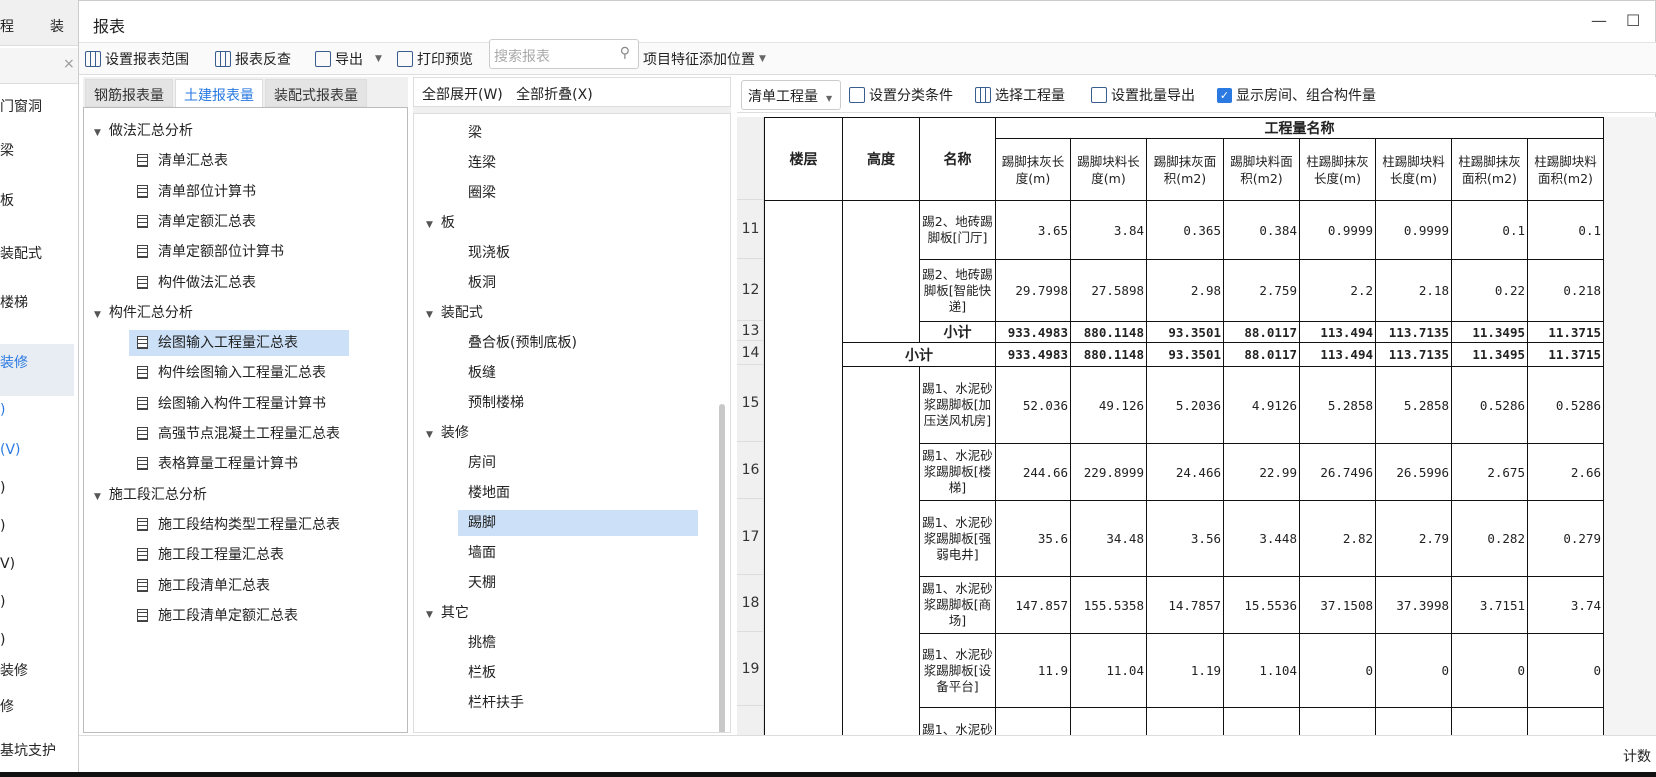 The width and height of the screenshot is (1656, 777). What do you see at coordinates (578, 463) in the screenshot?
I see `component-tree-item: 房间` at bounding box center [578, 463].